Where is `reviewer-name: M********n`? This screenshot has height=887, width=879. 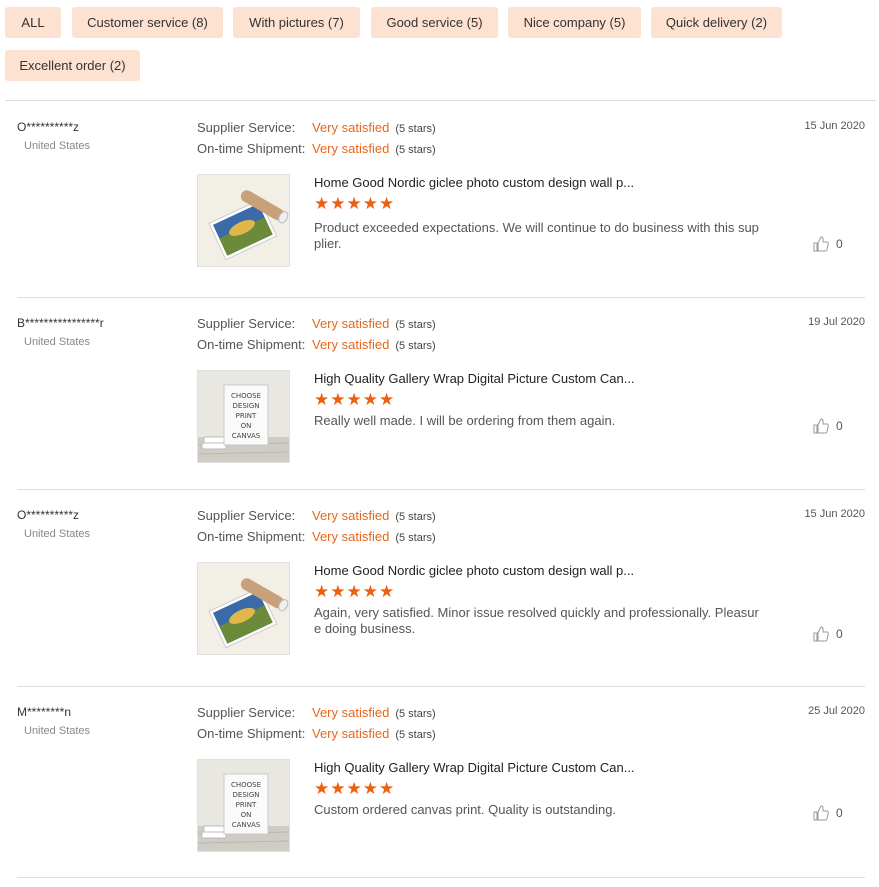 reviewer-name: M********n is located at coordinates (44, 712).